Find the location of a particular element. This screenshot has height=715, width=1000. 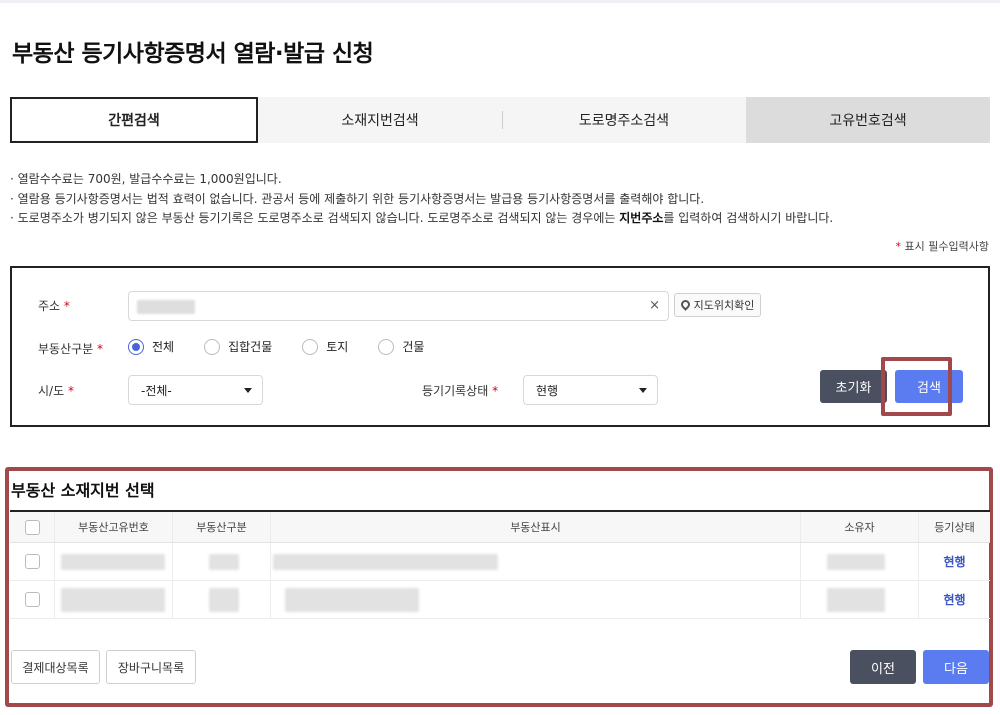

notice-fee: 열람수수료는 700원, 발급수수료는 1,000원입니다. is located at coordinates (421, 180).